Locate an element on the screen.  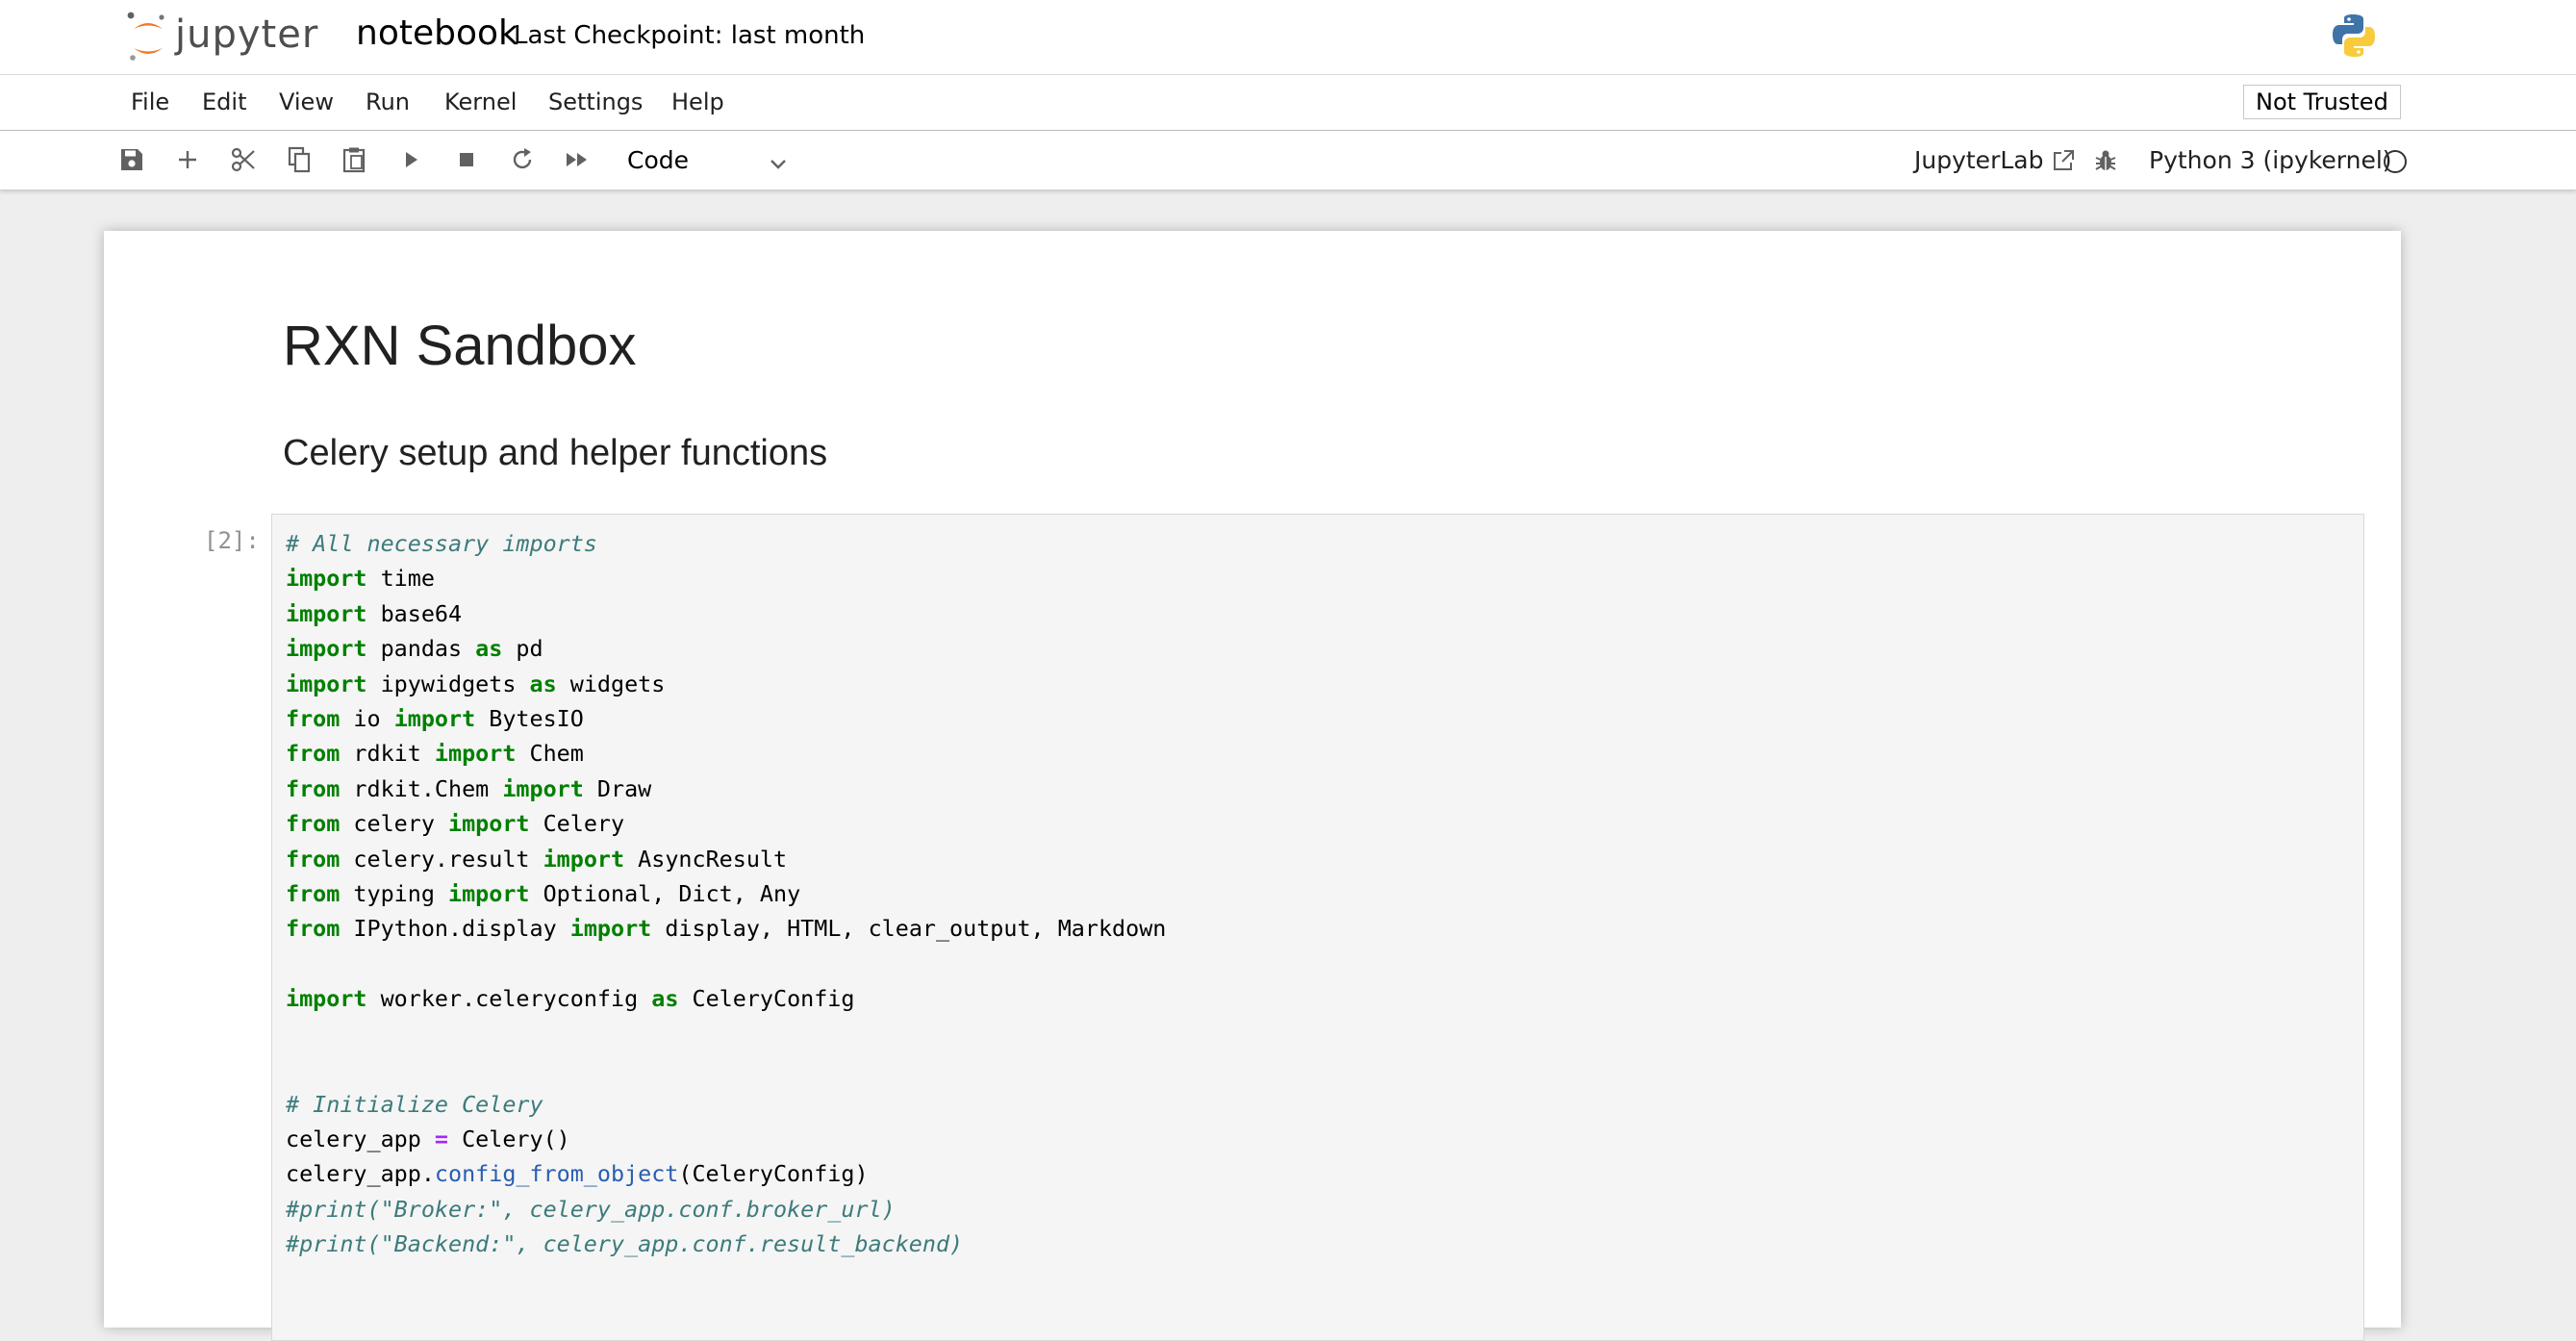
stop-icon is located at coordinates (466, 160).